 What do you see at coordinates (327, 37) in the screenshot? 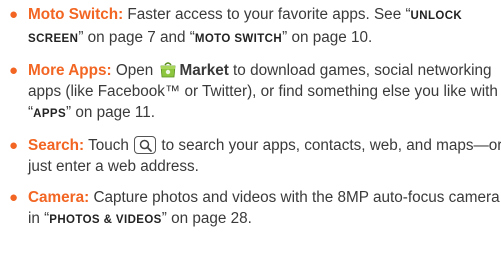
I see `body-text: ” on page 10.` at bounding box center [327, 37].